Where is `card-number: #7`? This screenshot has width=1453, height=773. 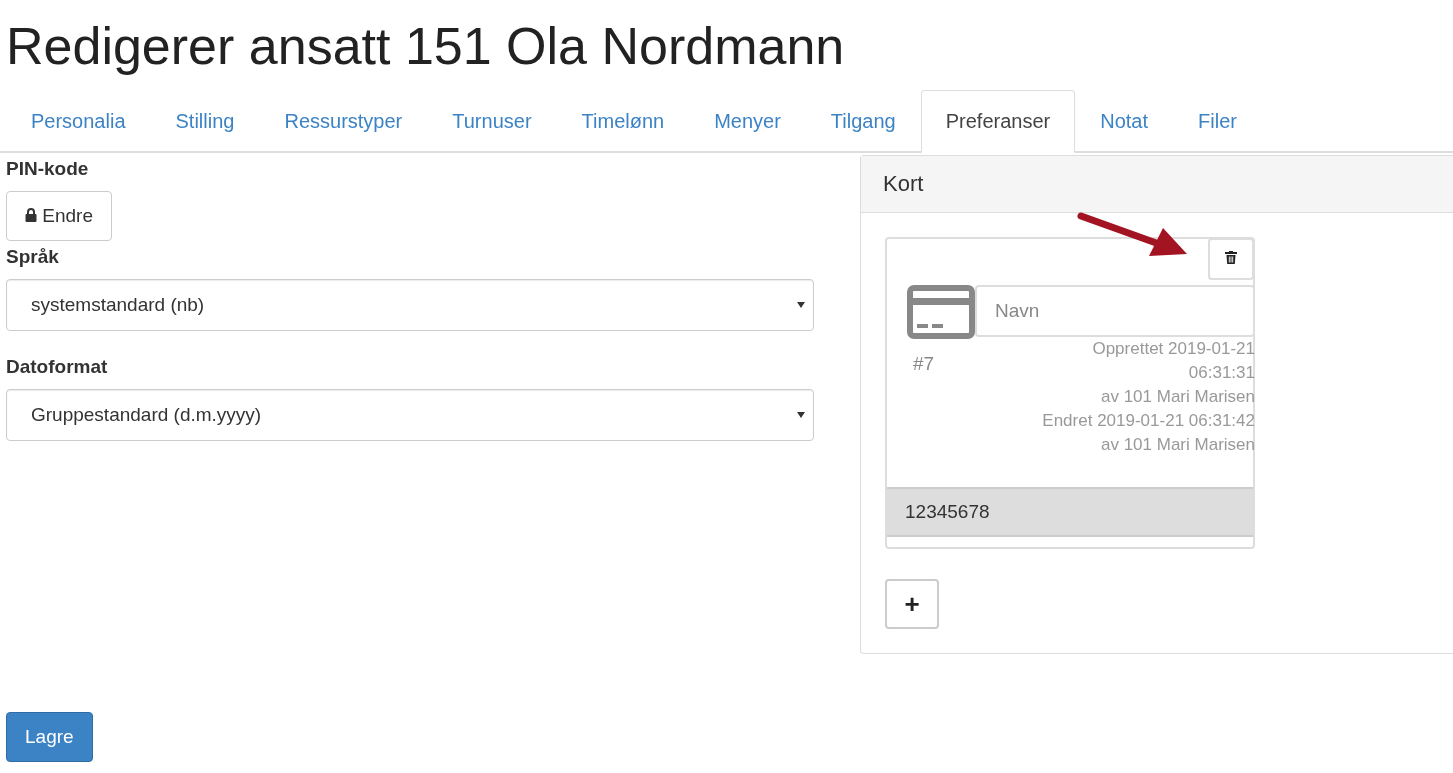 card-number: #7 is located at coordinates (924, 364).